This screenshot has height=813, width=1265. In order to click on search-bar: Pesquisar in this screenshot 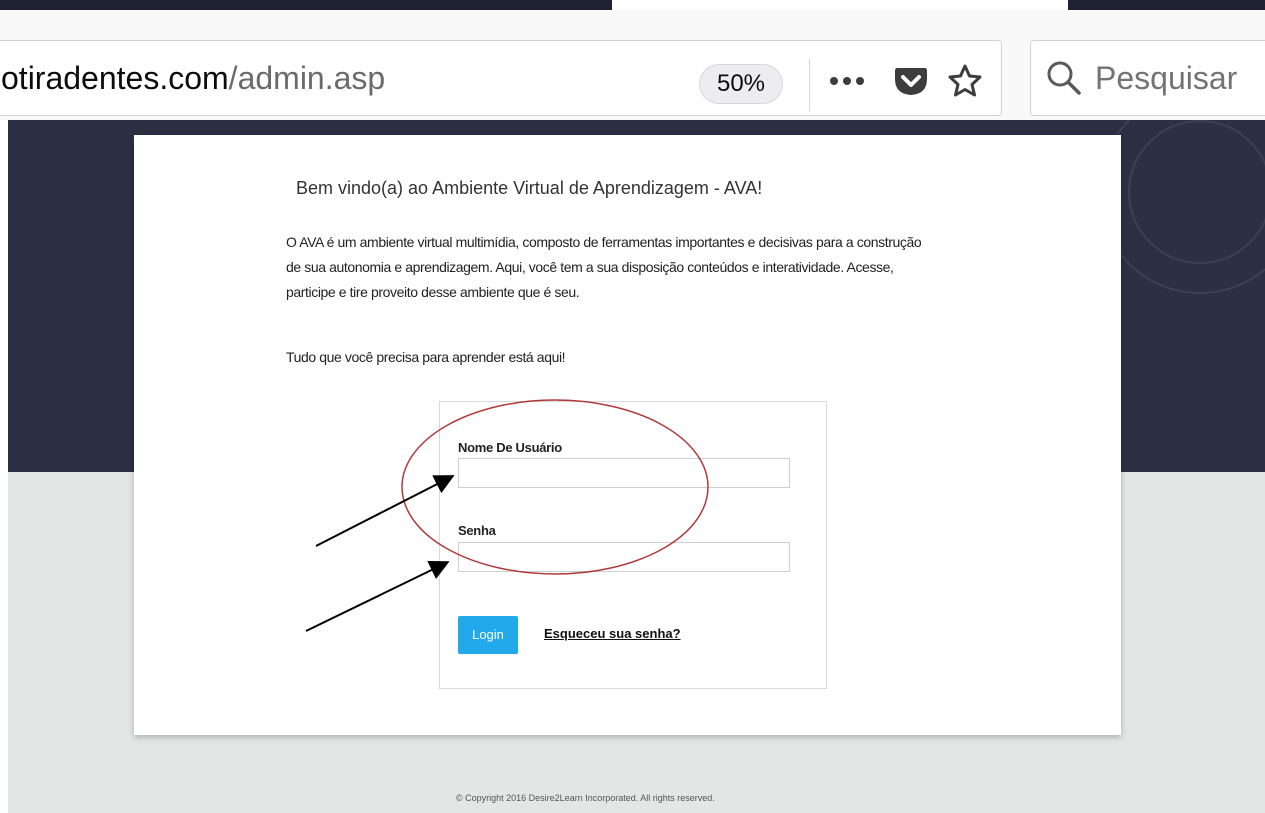, I will do `click(1147, 78)`.